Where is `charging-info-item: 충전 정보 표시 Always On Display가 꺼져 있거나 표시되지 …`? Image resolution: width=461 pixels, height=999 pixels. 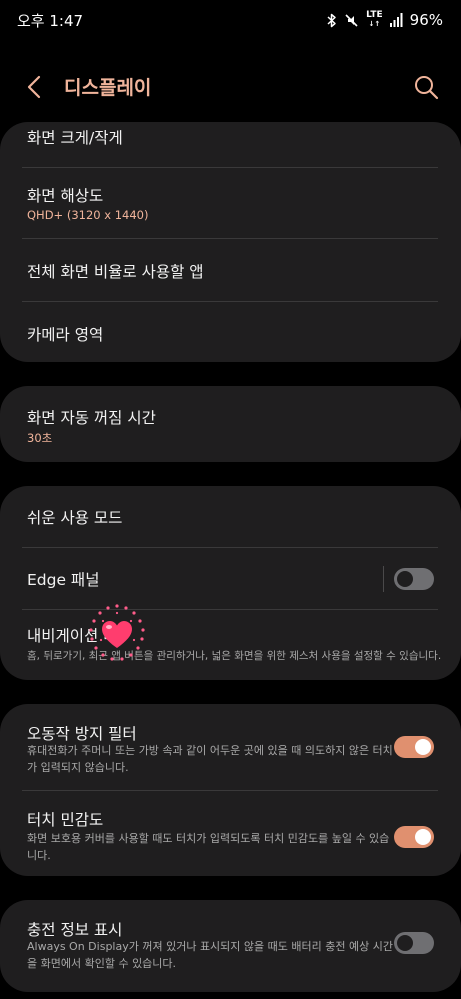
charging-info-item: 충전 정보 표시 Always On Display가 꺼져 있거나 표시되지 … is located at coordinates (230, 946).